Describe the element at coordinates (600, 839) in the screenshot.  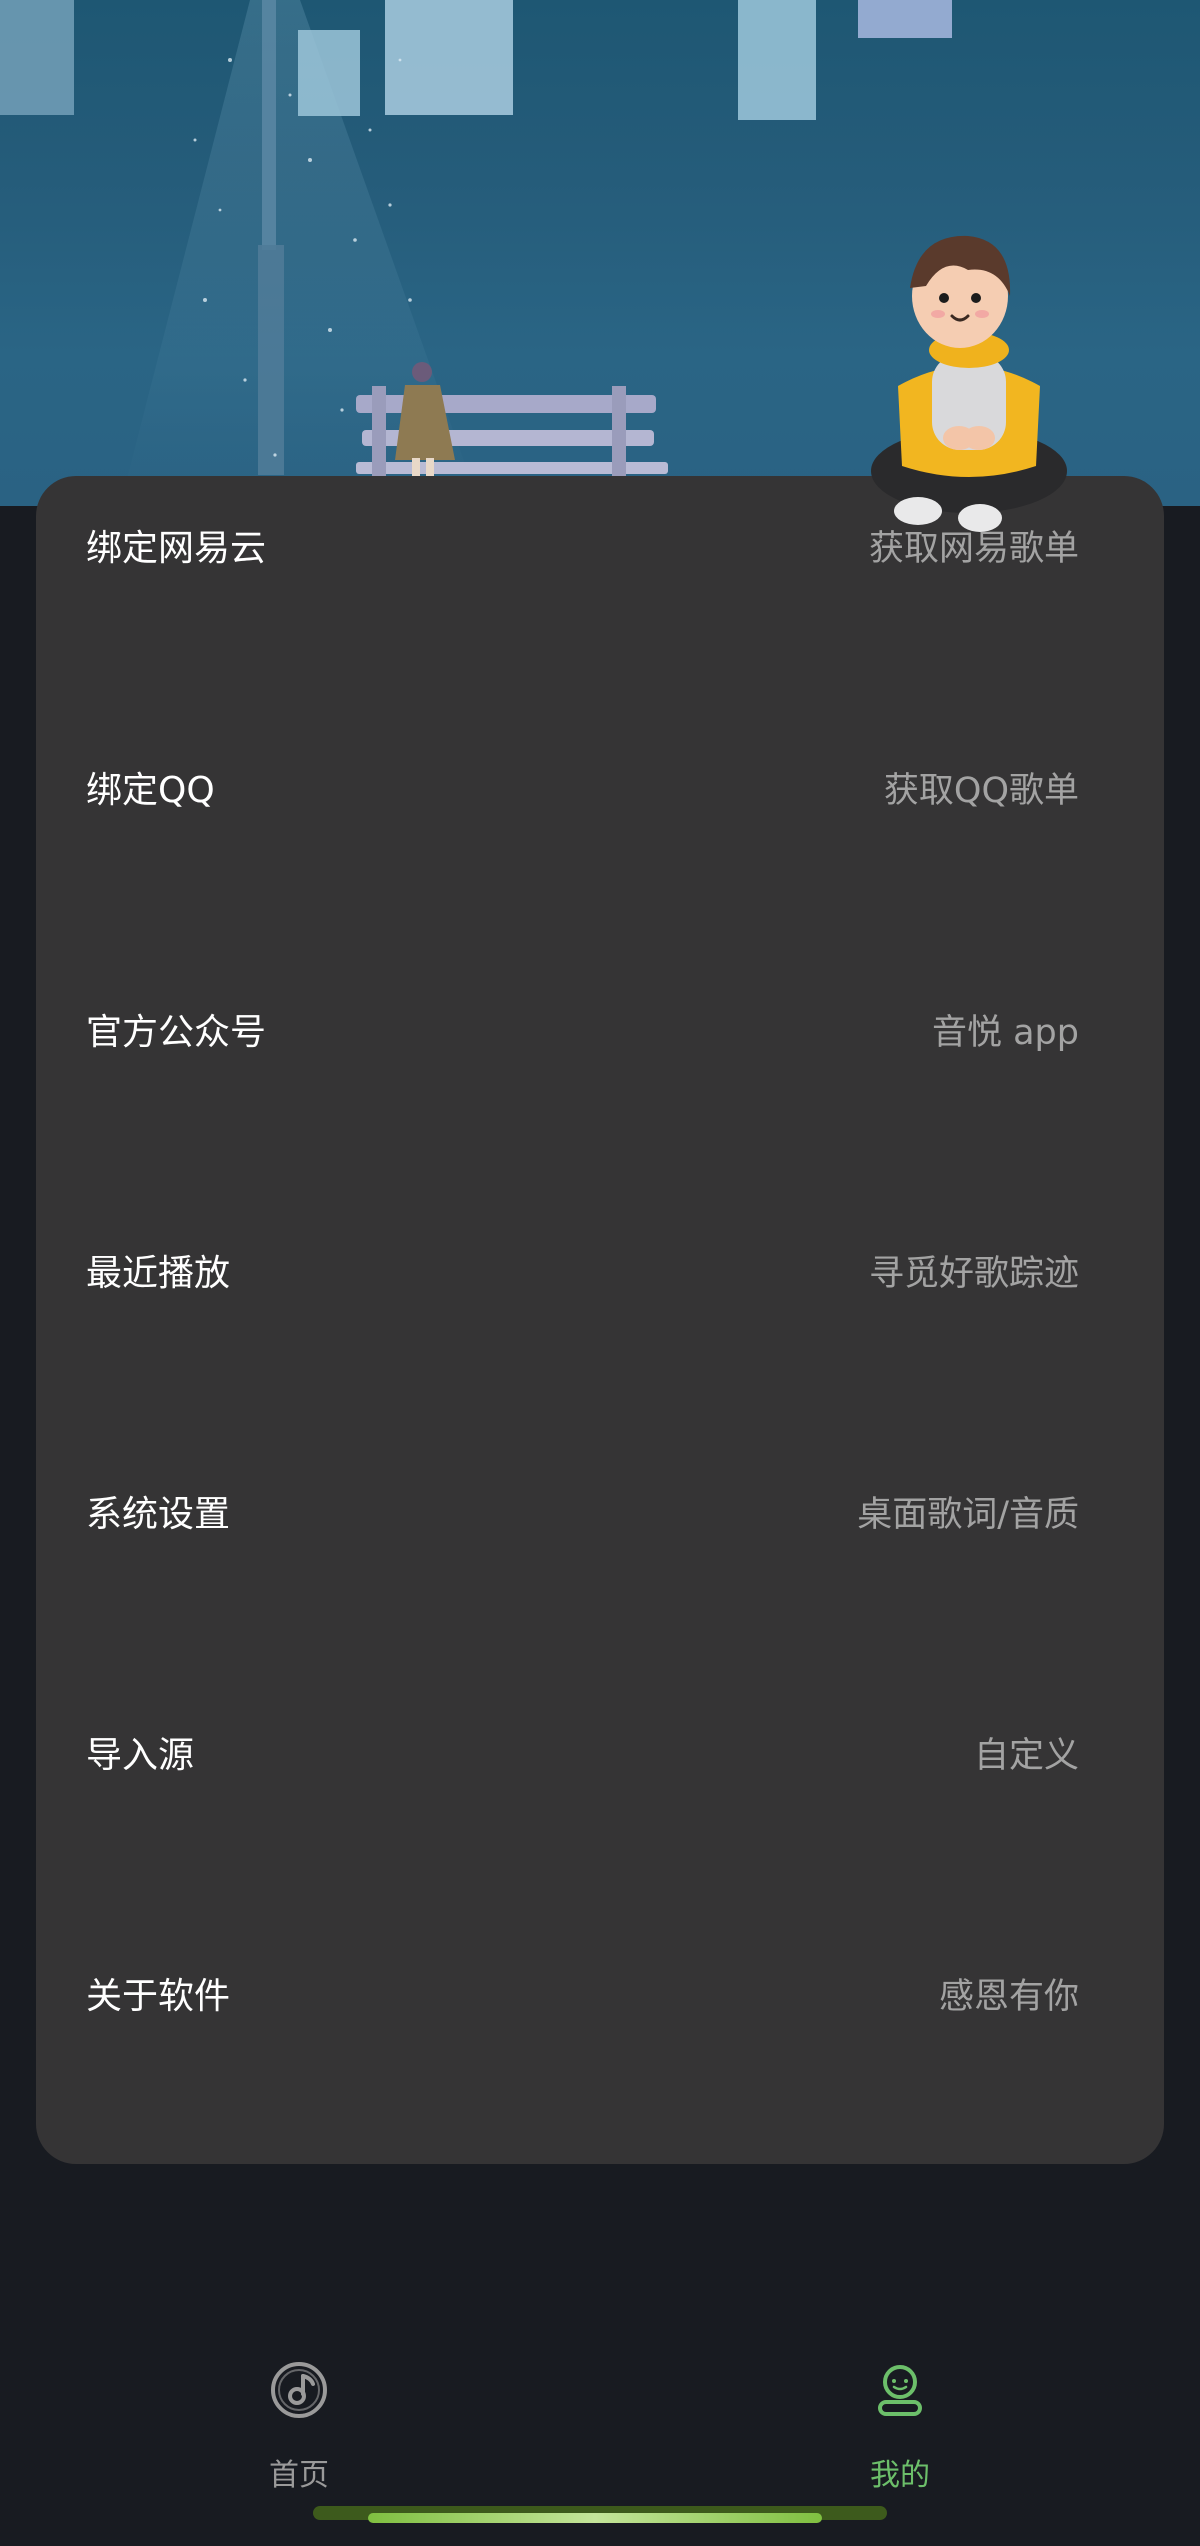
I see `menu-item-bind-qq: 绑定QQ 获取QQ歌单` at that location.